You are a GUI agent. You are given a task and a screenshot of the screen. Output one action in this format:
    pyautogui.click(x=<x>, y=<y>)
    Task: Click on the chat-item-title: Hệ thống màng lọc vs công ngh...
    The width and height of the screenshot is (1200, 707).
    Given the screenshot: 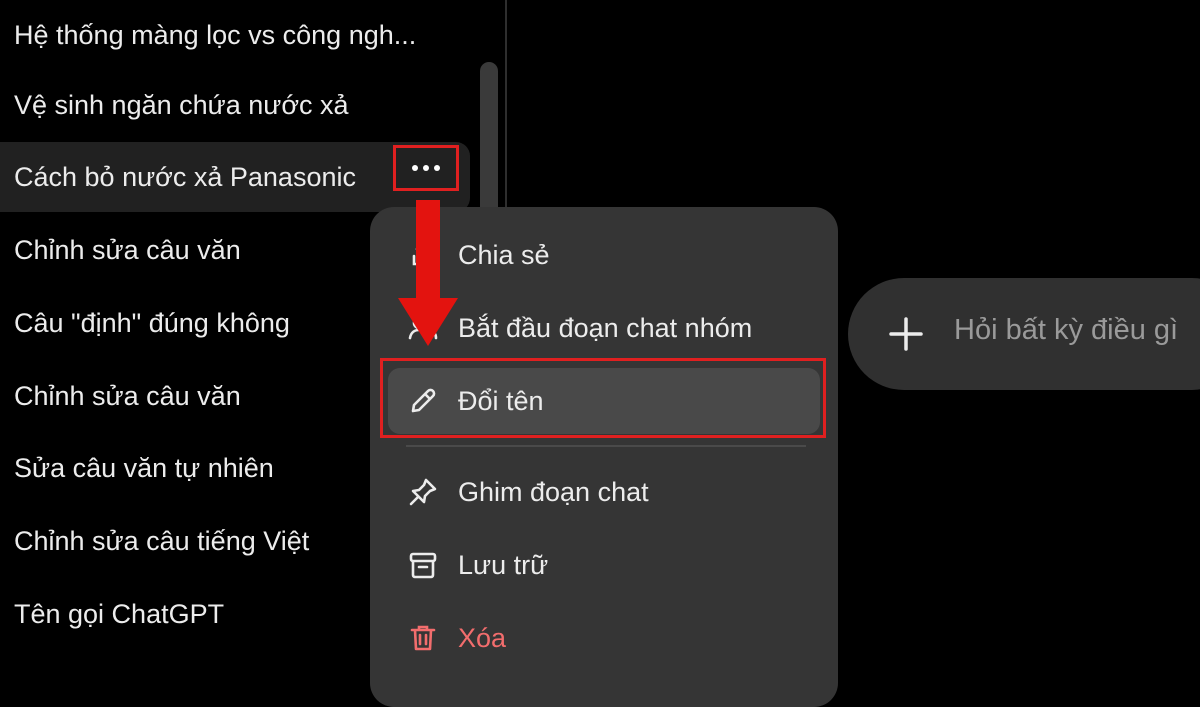 What is the action you would take?
    pyautogui.click(x=215, y=34)
    